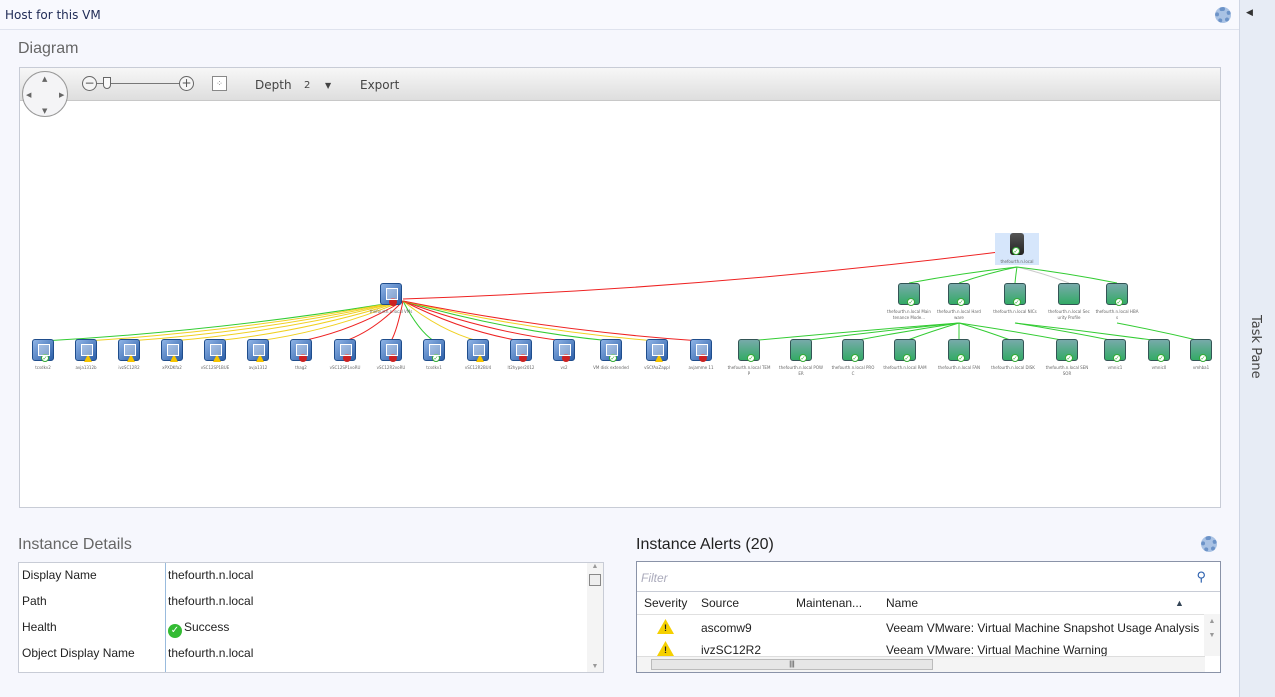 The height and width of the screenshot is (697, 1275). What do you see at coordinates (1117, 302) in the screenshot?
I see `host-child-node: ✓ thefourth.n.local HBAs` at bounding box center [1117, 302].